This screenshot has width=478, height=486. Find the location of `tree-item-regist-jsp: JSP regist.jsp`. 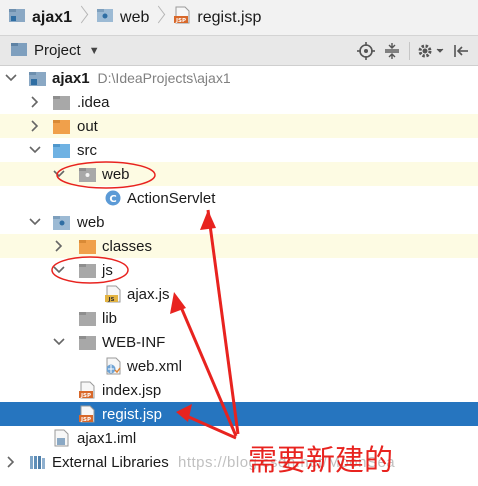

tree-item-regist-jsp: JSP regist.jsp is located at coordinates (239, 414).